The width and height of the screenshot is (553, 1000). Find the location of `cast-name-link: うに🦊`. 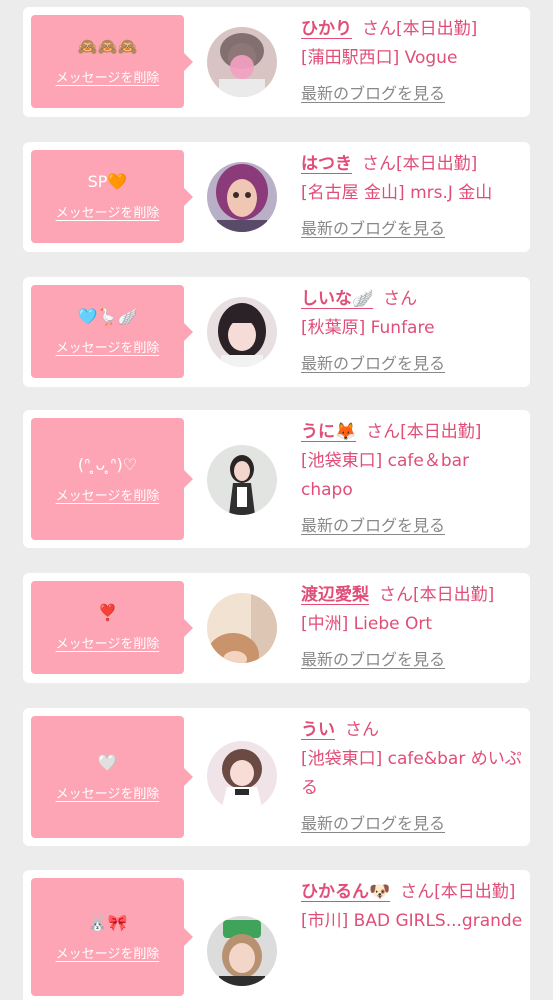

cast-name-link: うに🦊 is located at coordinates (328, 432).